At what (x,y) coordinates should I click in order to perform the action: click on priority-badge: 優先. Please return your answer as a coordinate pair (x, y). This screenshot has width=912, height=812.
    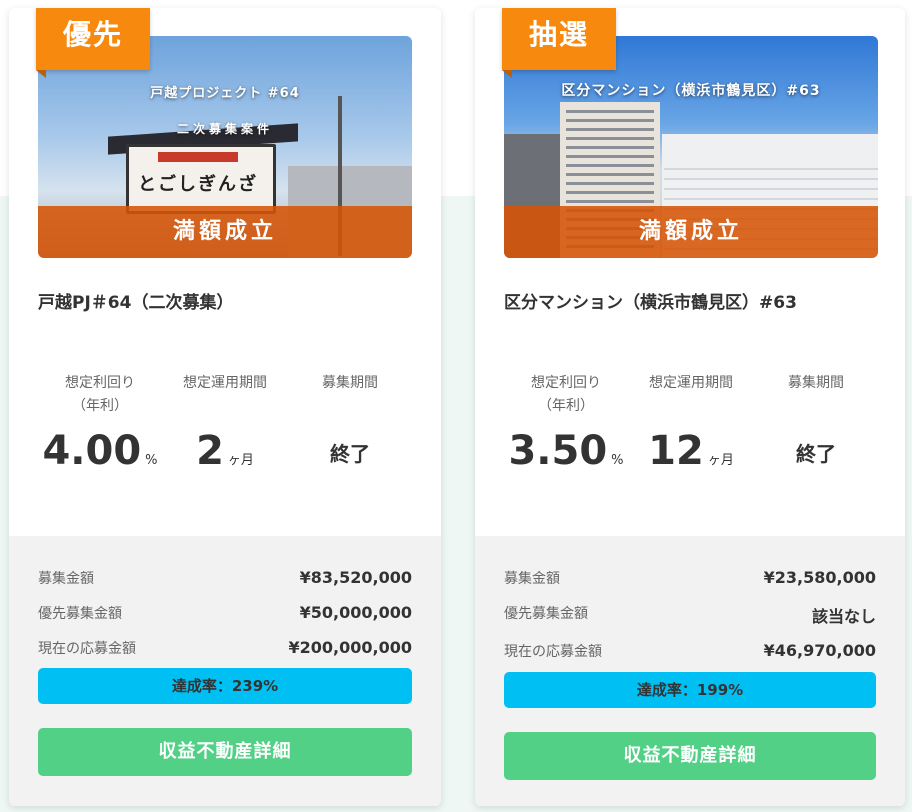
    Looking at the image, I should click on (93, 43).